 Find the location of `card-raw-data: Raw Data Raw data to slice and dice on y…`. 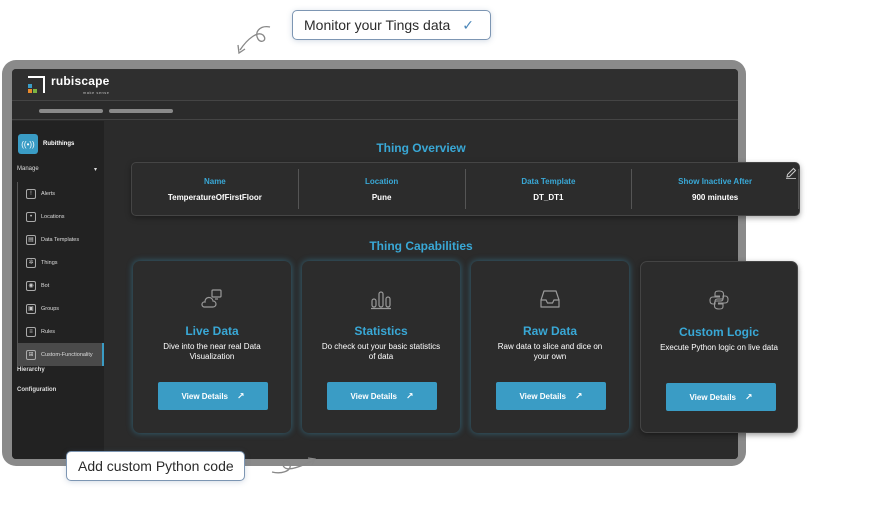

card-raw-data: Raw Data Raw data to slice and dice on y… is located at coordinates (550, 347).